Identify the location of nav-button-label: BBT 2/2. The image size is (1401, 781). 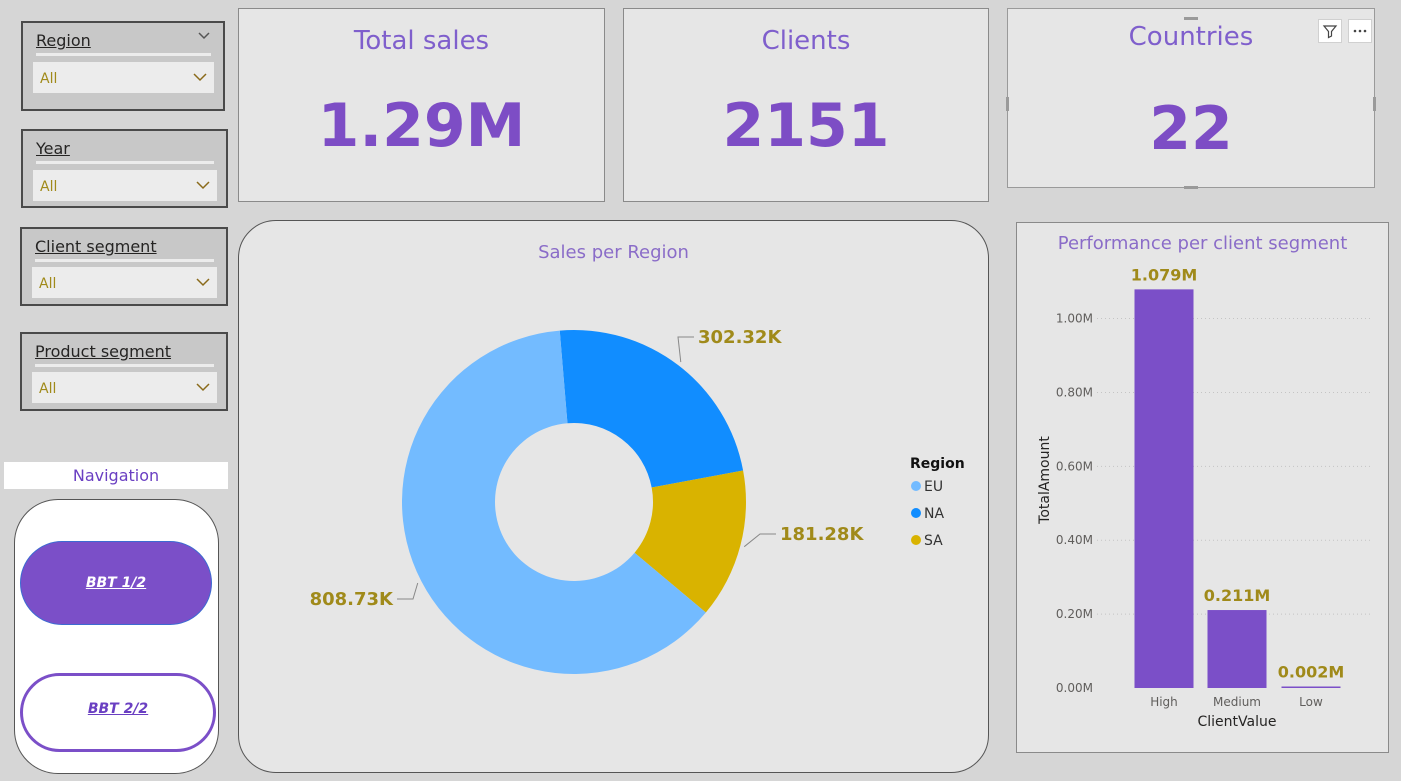
(118, 709).